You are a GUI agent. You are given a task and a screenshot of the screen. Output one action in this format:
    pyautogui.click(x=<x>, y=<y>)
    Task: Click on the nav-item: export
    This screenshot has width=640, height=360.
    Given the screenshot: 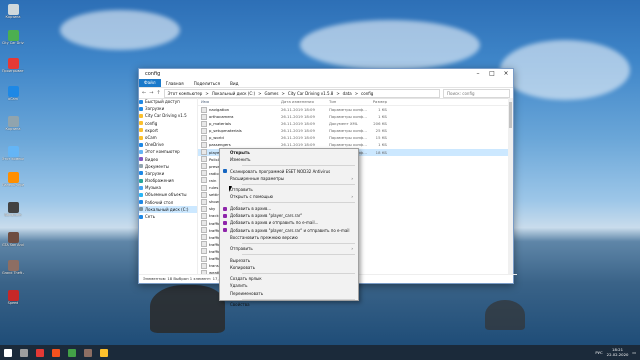 What is the action you would take?
    pyautogui.click(x=168, y=130)
    